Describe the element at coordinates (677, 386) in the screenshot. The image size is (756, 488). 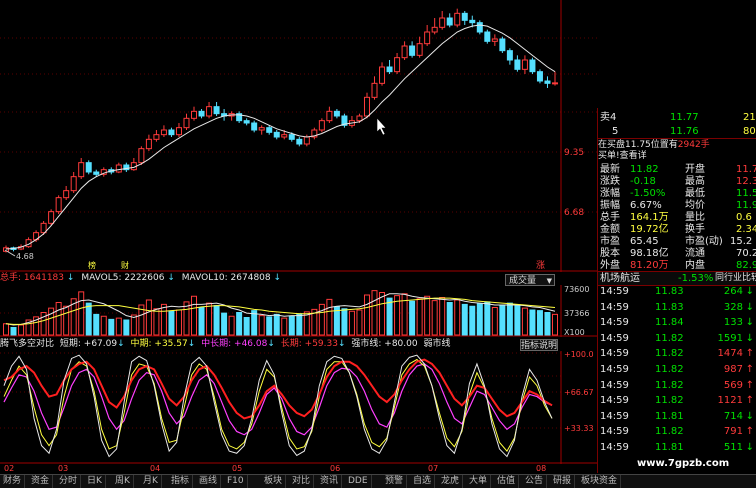
I see `tick-row: 14:59 11.82 569 ↑` at that location.